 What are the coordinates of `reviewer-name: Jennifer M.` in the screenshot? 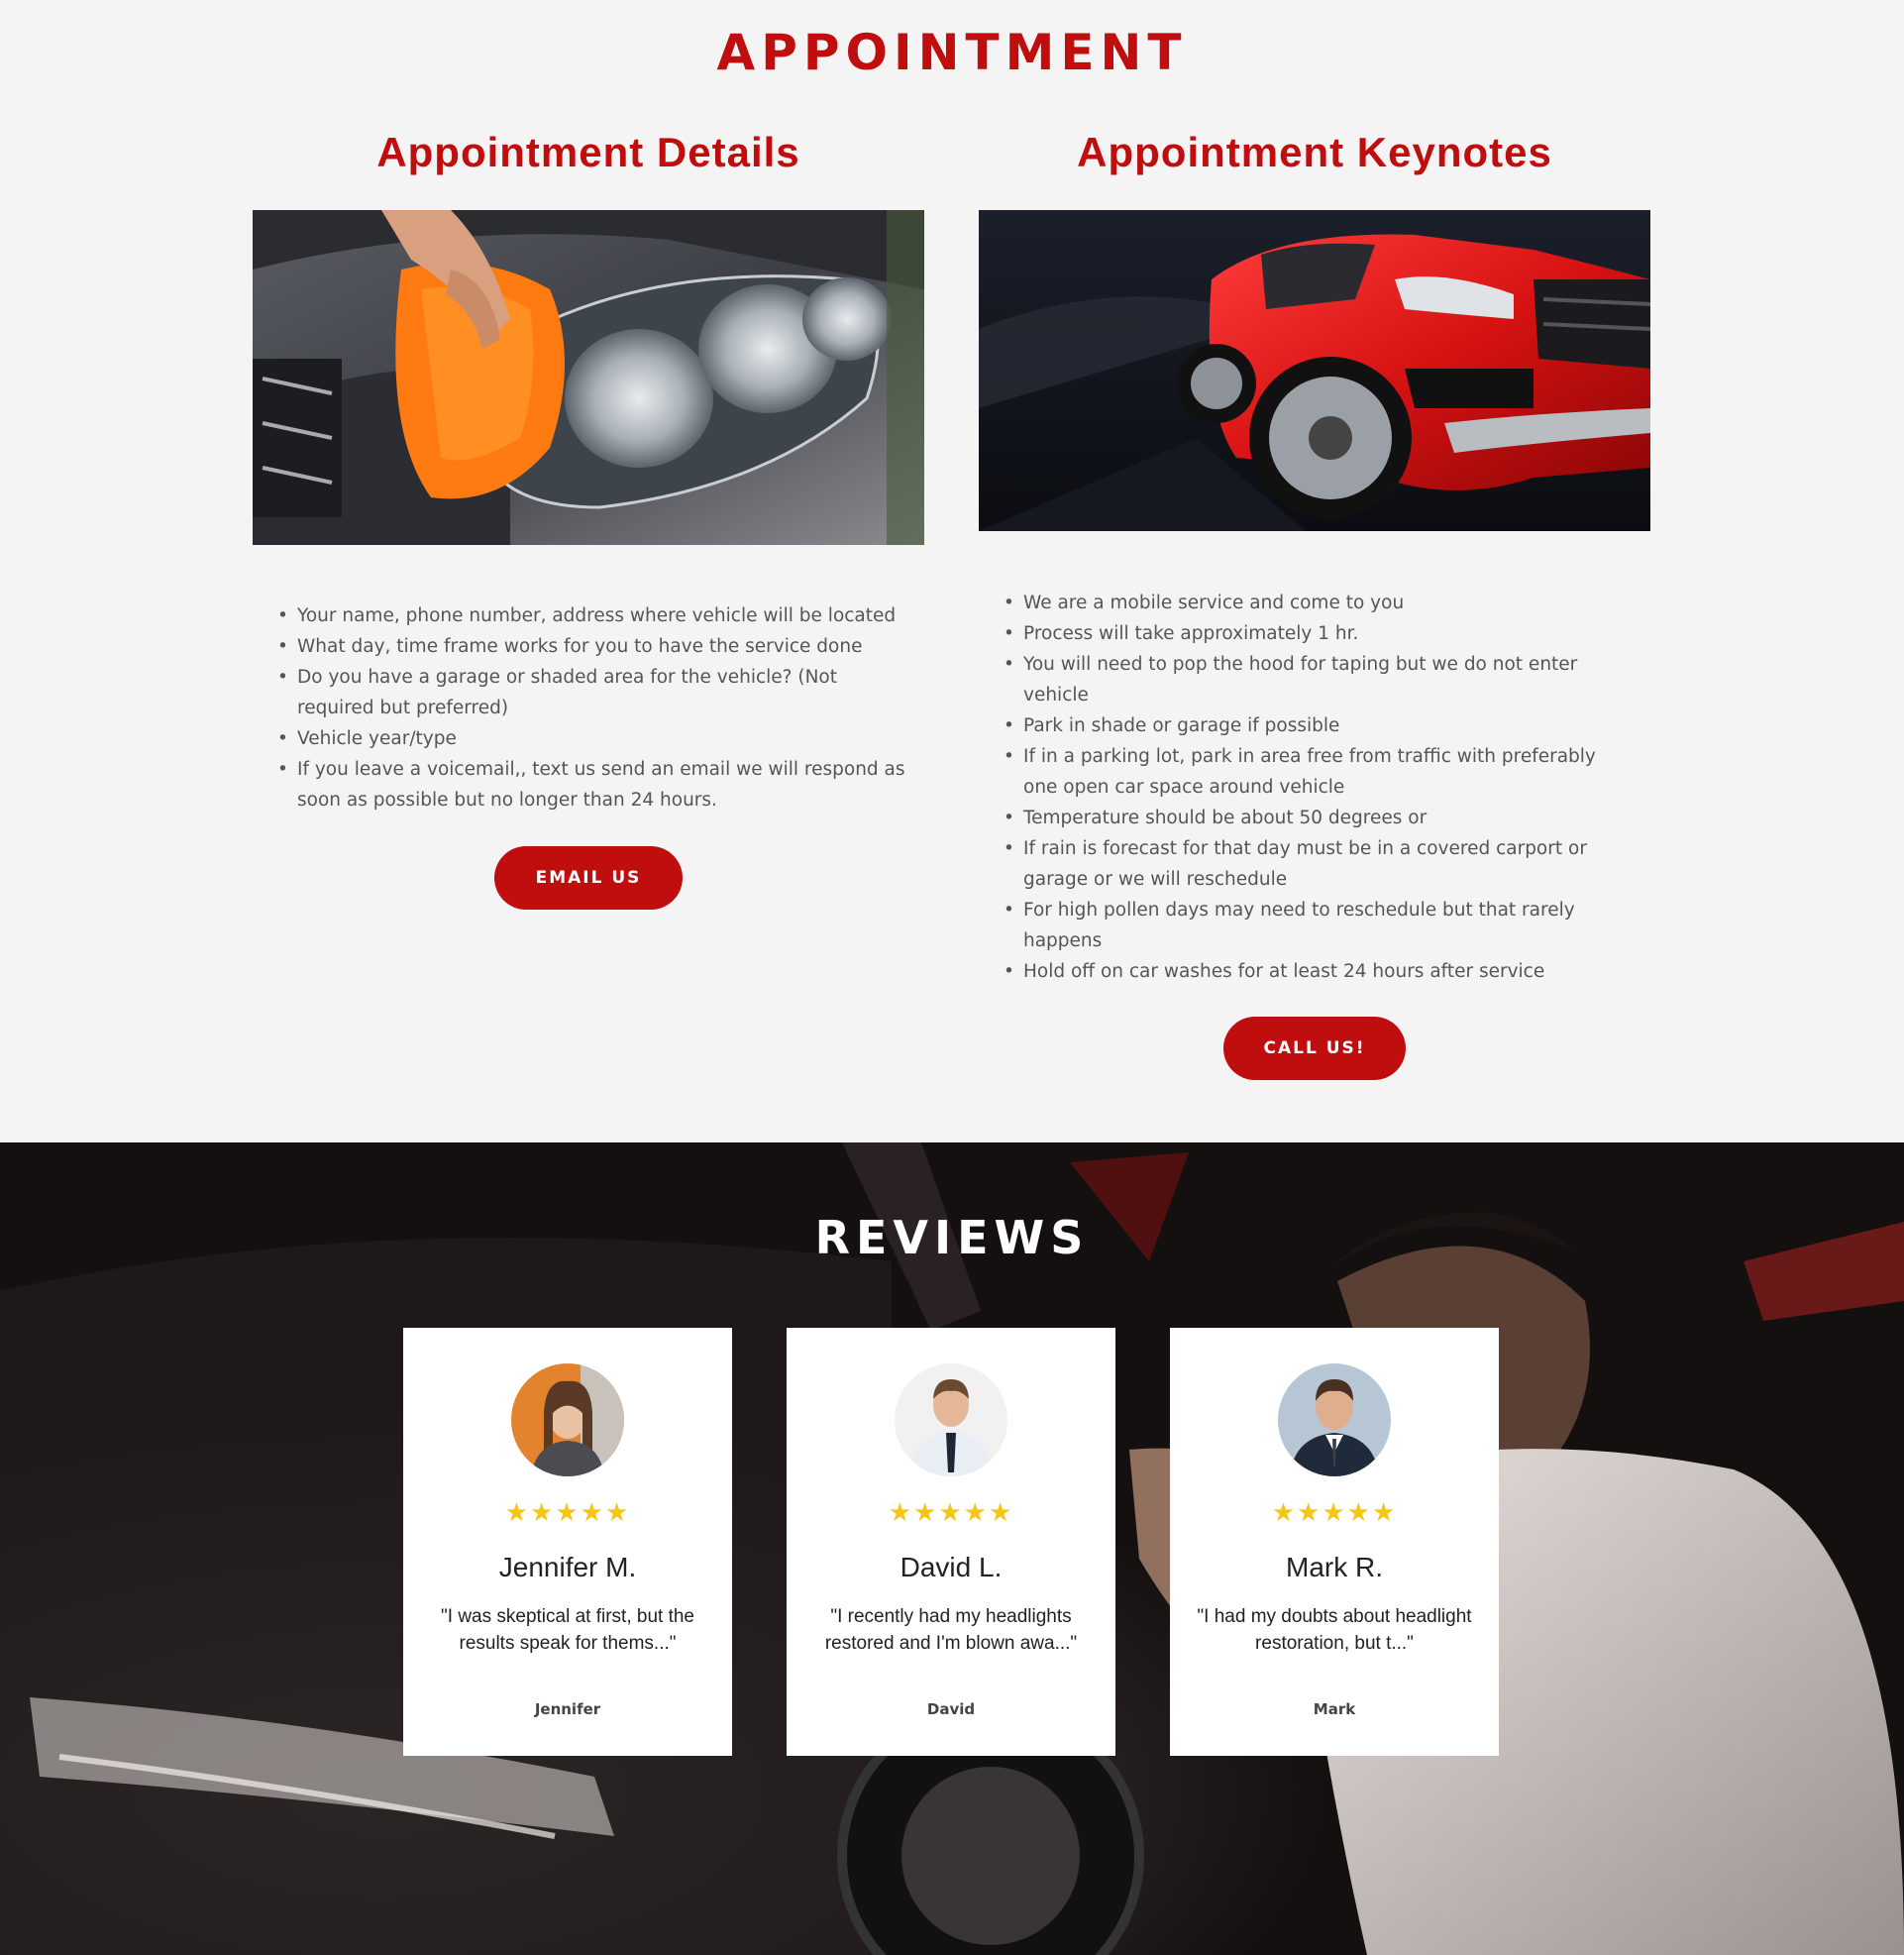 It's located at (567, 1567).